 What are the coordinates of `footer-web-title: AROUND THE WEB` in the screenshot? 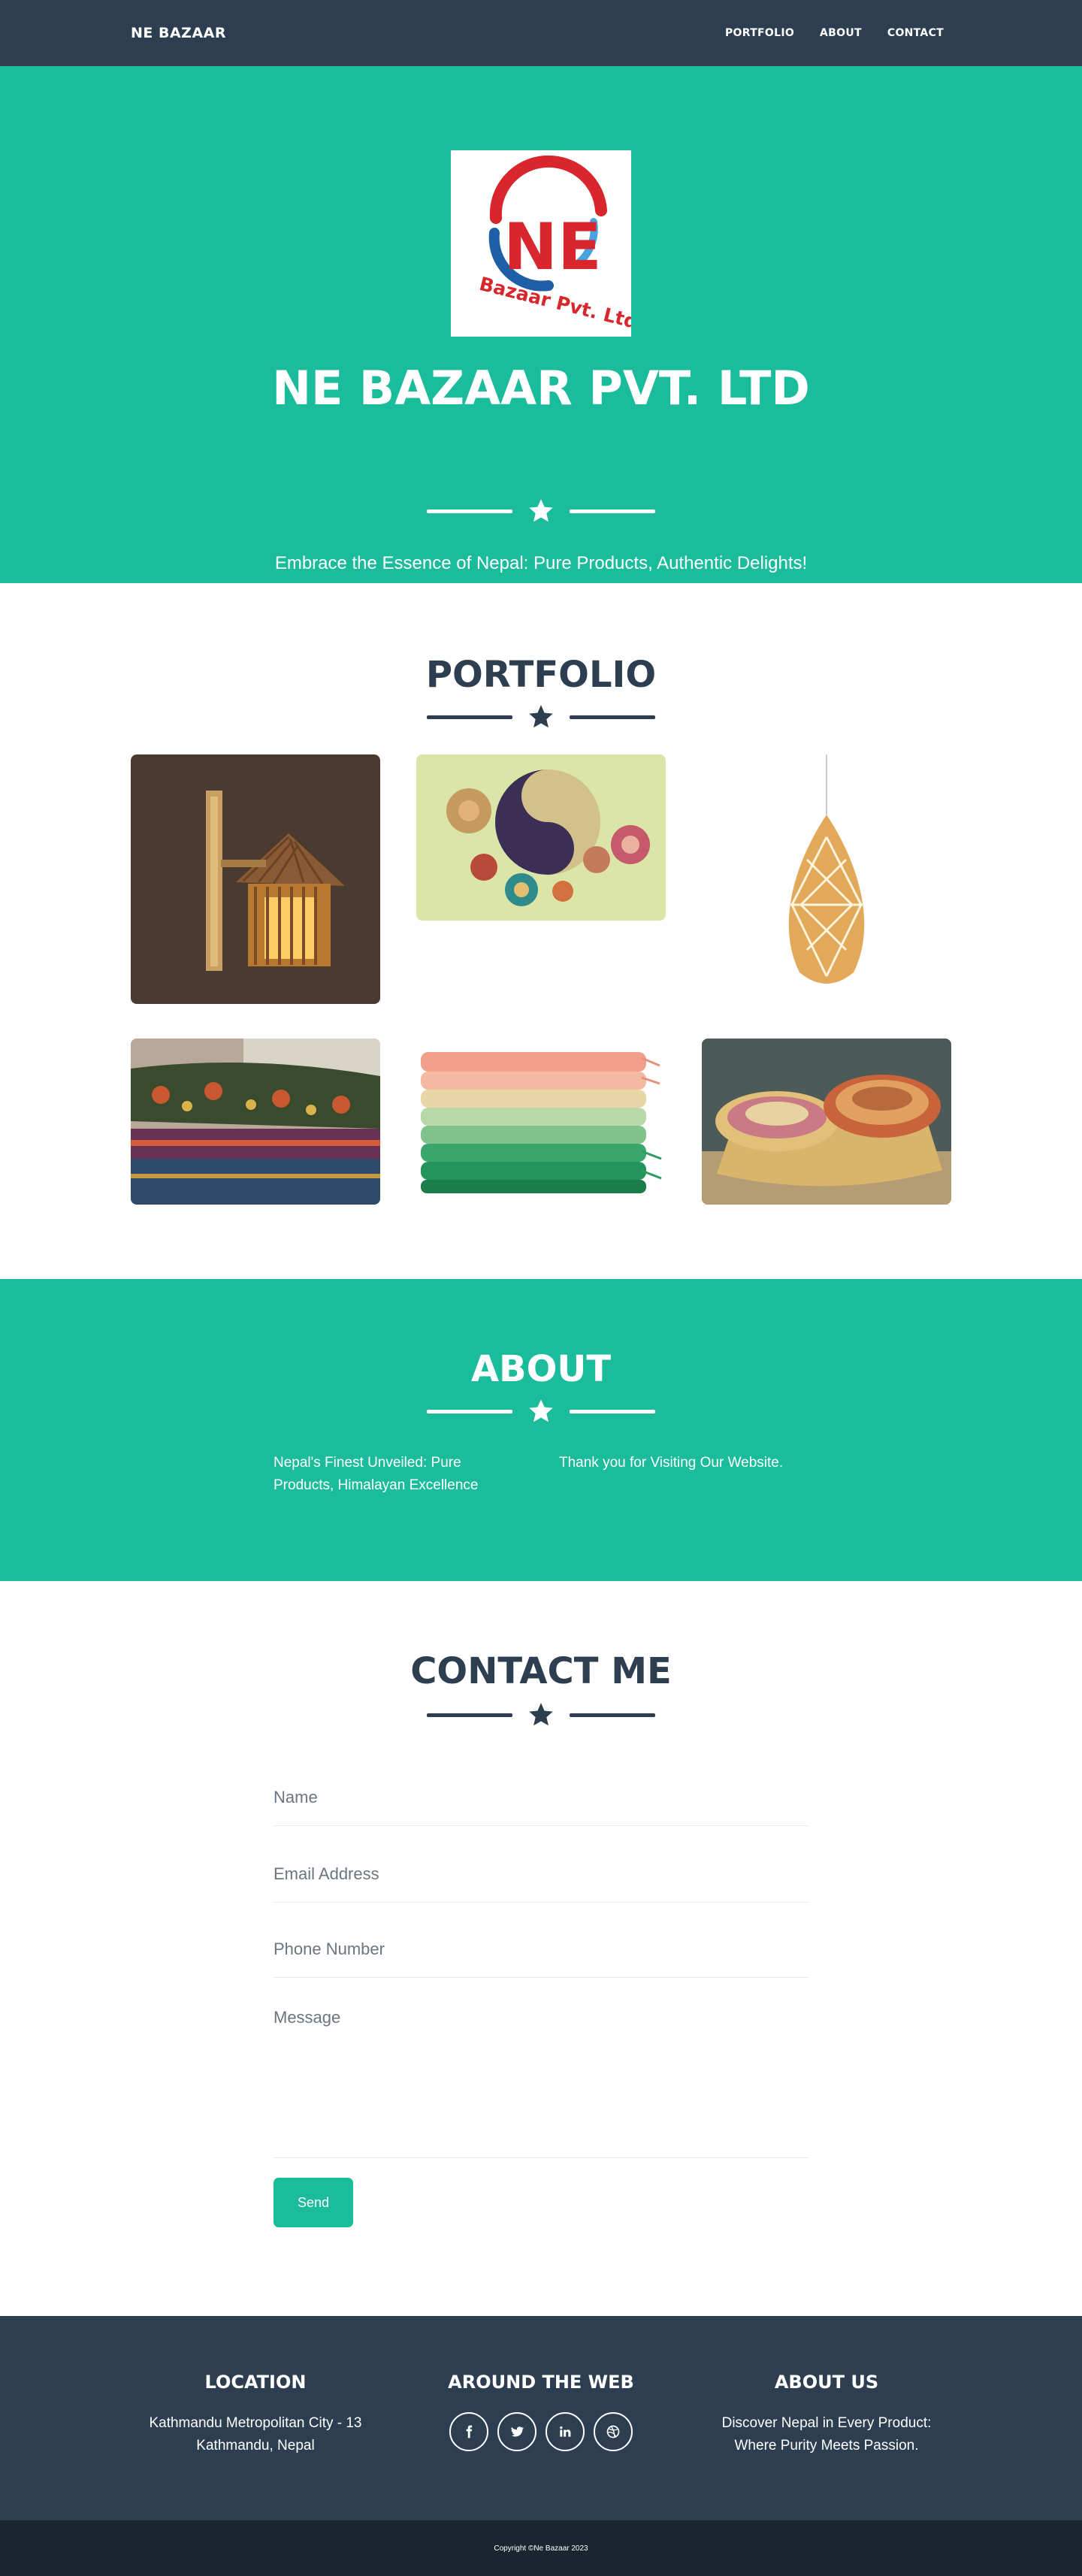 It's located at (541, 2382).